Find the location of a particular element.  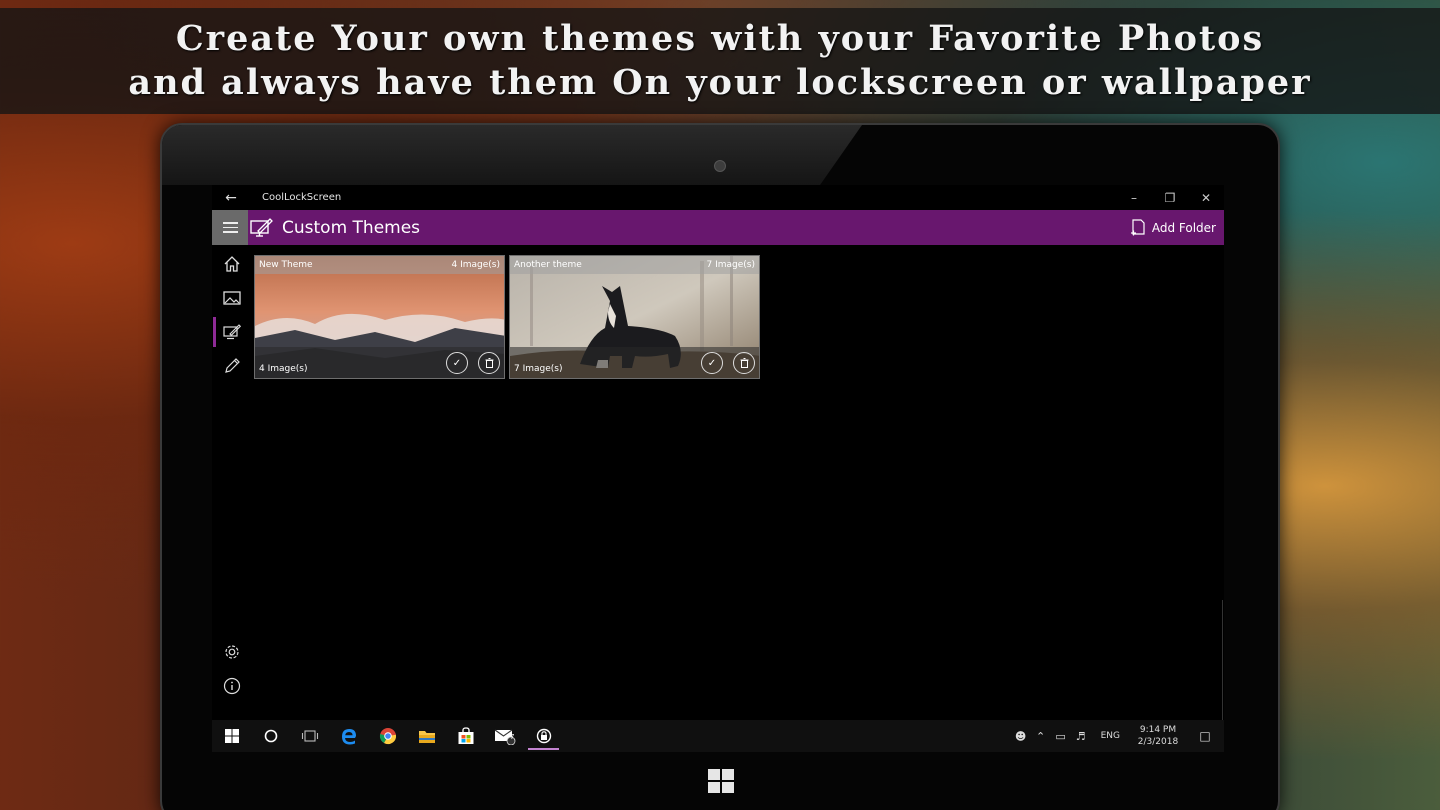

sidebar-item-edit is located at coordinates (232, 366).